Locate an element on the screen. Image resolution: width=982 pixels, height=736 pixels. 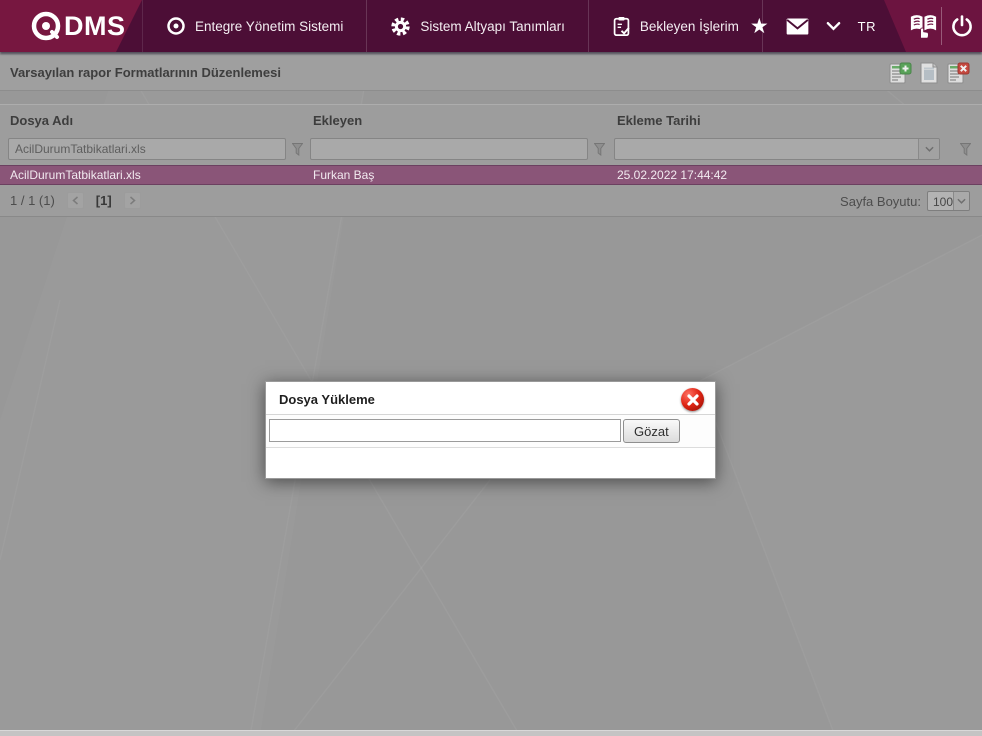
dialog-header: Dosya Yükleme is located at coordinates (490, 398).